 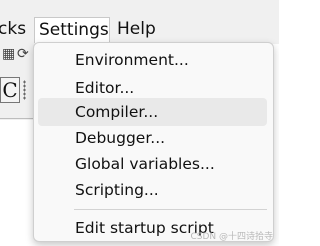 I want to click on watermark: CSDN @十四诗拾寺, so click(x=231, y=237).